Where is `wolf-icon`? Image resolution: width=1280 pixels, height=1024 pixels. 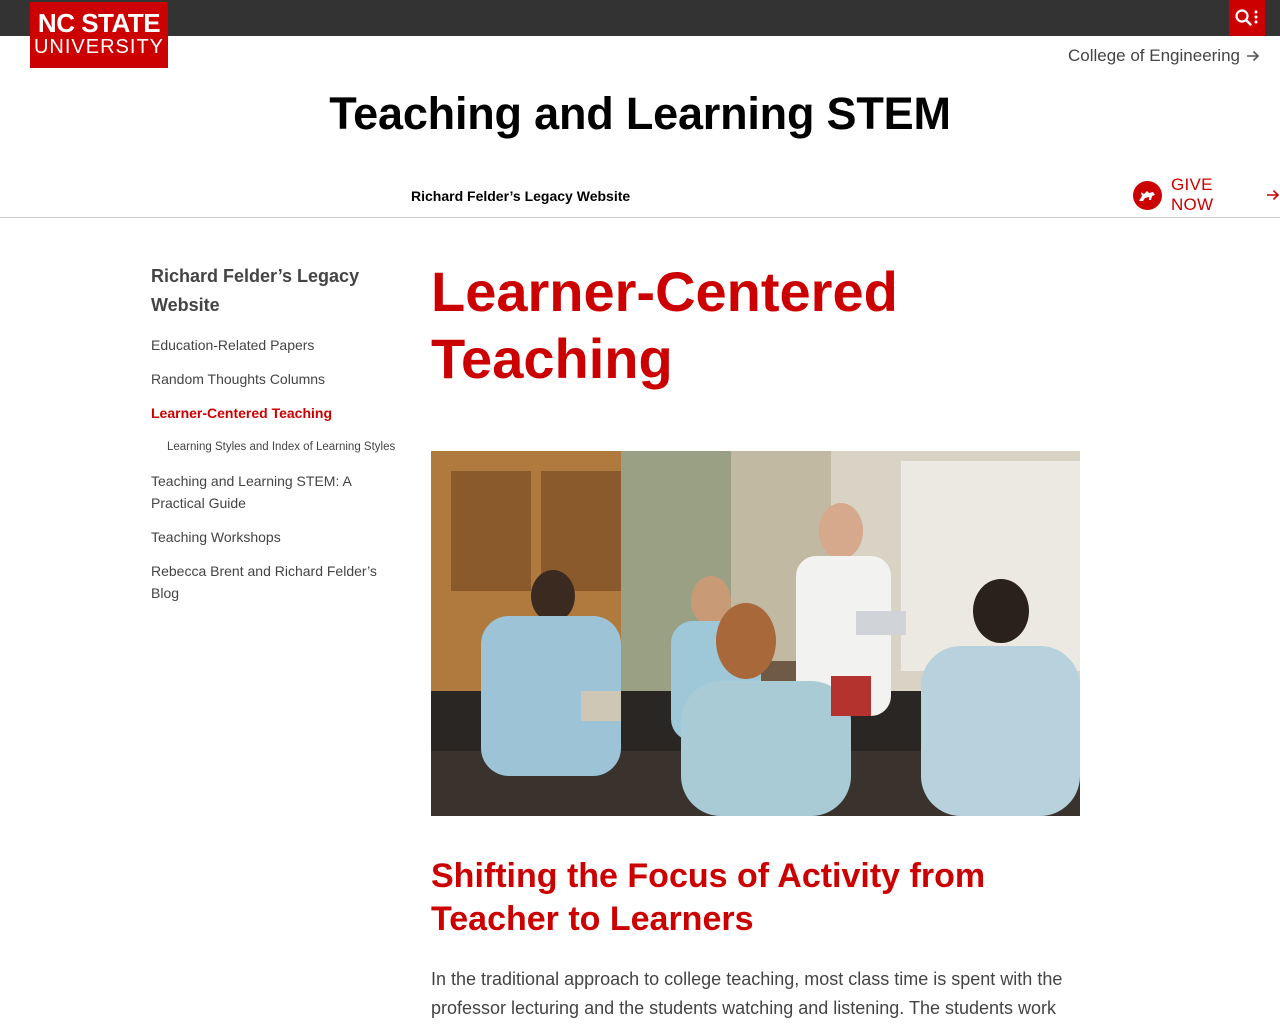 wolf-icon is located at coordinates (1147, 195).